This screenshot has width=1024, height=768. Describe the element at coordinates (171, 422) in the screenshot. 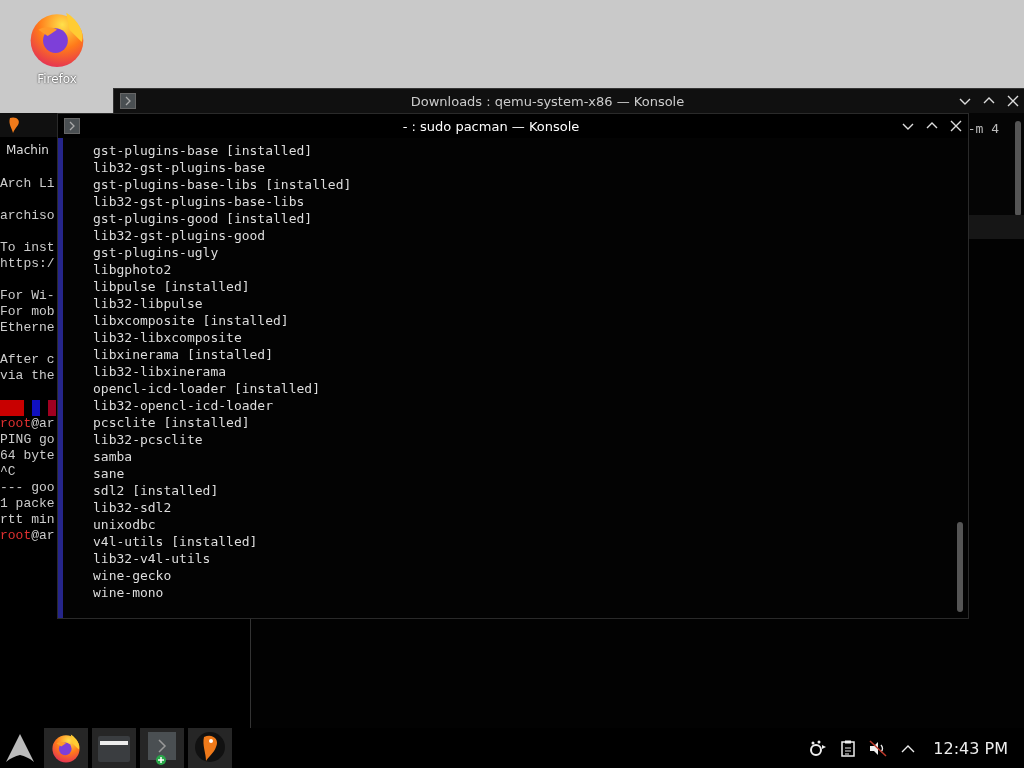

I see `terminal-line: pcsclite [installed]` at that location.